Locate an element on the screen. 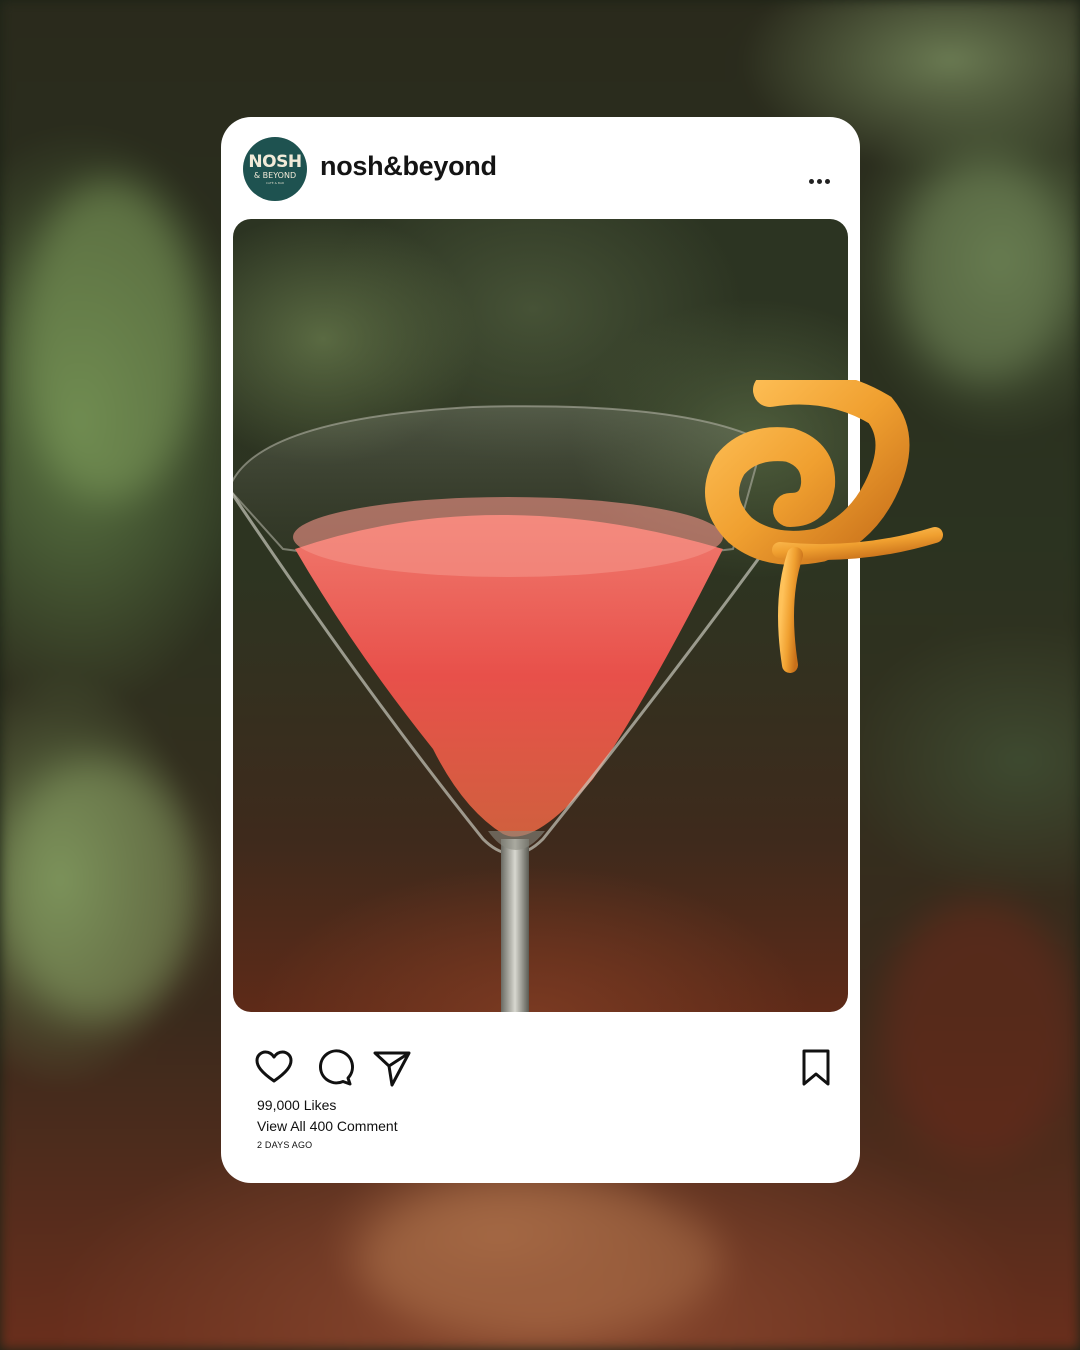 This screenshot has width=1080, height=1350. view-comments-link: View All 400 Comment is located at coordinates (327, 1126).